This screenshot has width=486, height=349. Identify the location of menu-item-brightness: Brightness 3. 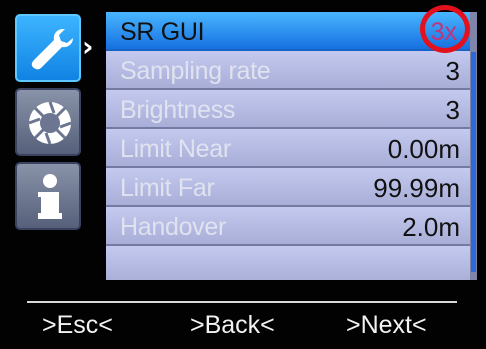
(288, 109).